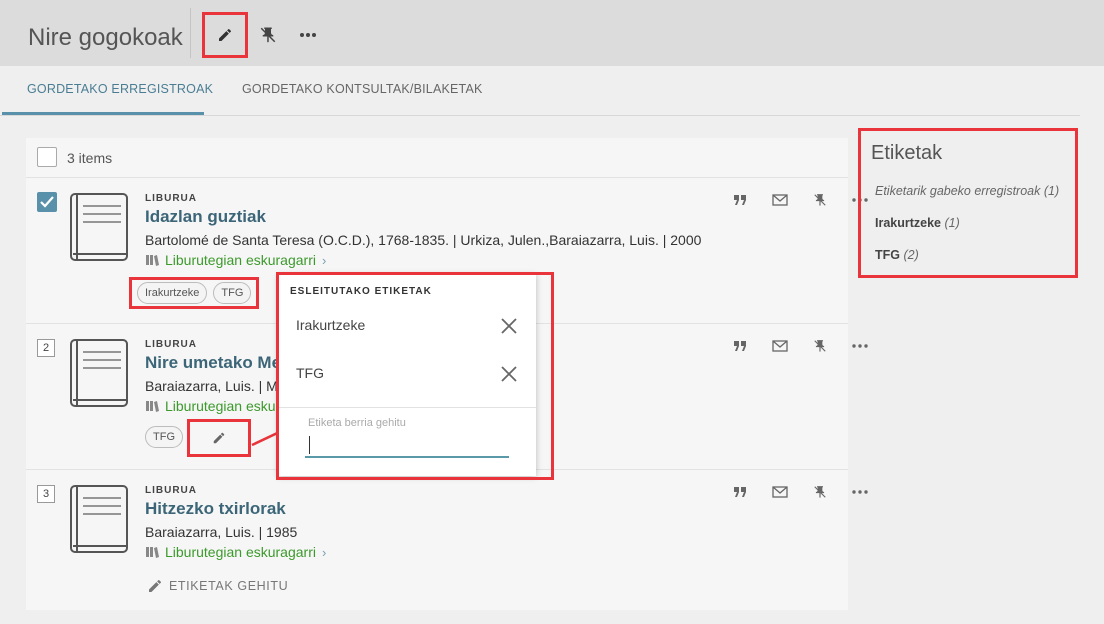 The image size is (1104, 624). I want to click on record-checkbox, so click(47, 202).